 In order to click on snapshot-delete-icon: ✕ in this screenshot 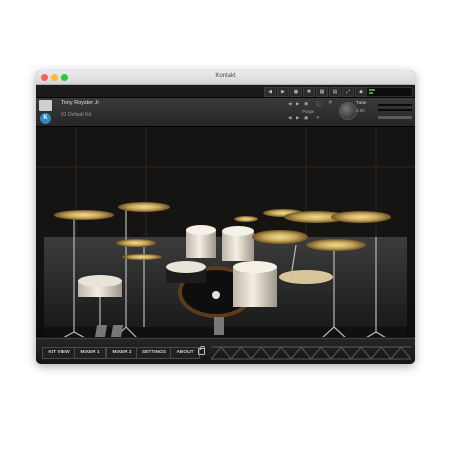, I will do `click(318, 118)`.